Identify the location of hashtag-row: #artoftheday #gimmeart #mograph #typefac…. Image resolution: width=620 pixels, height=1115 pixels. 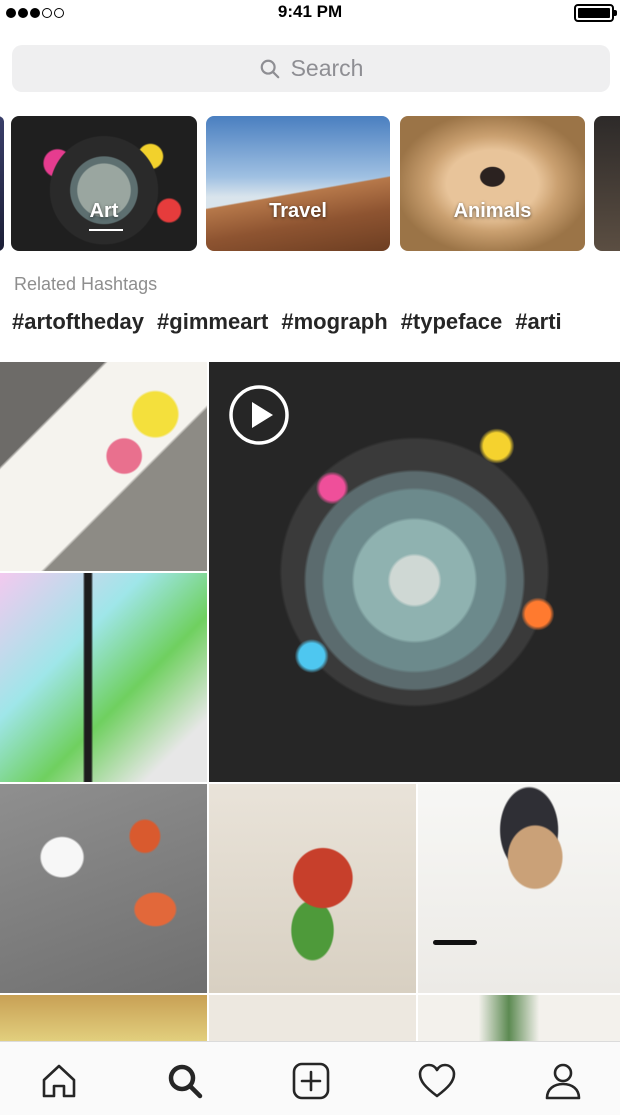
(316, 324).